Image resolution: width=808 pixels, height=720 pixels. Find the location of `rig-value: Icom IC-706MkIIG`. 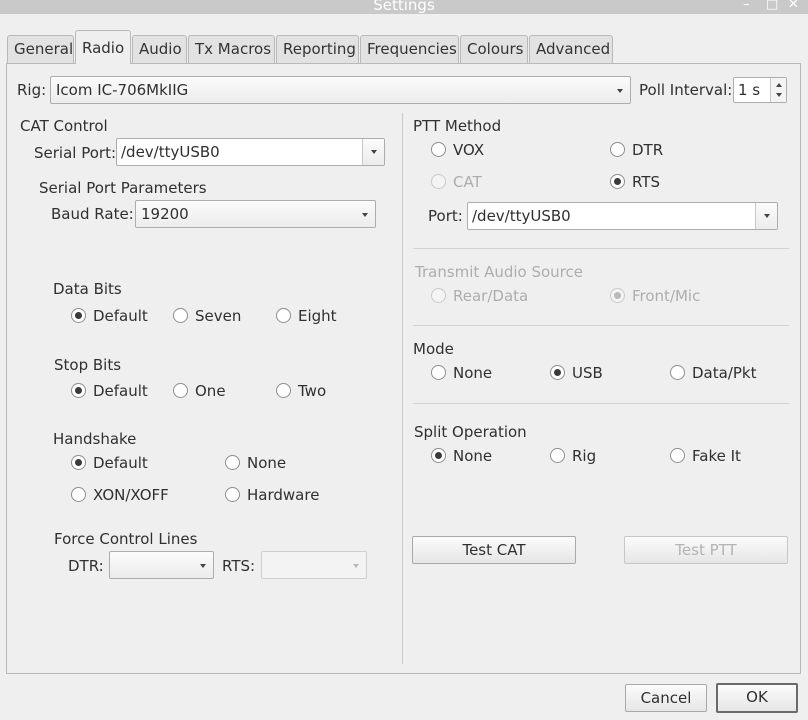

rig-value: Icom IC-706MkIIG is located at coordinates (122, 90).